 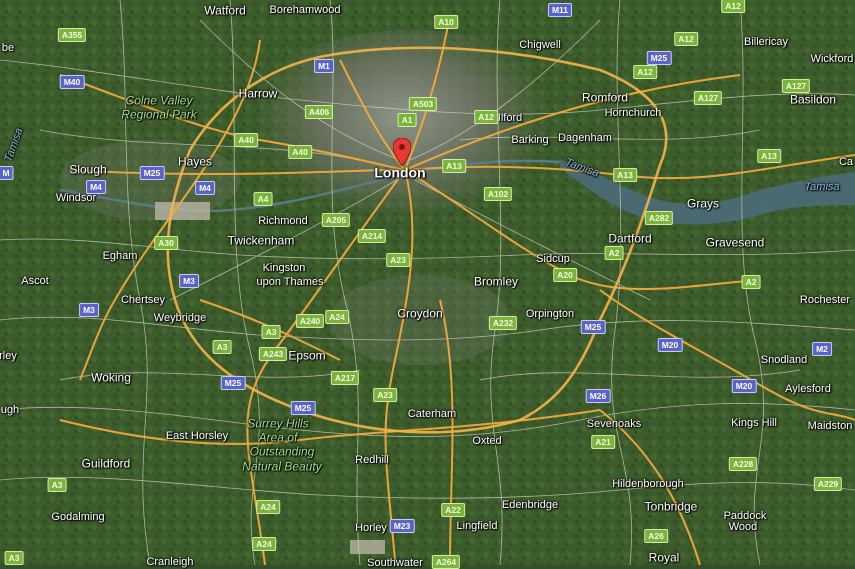 I want to click on place-label: Oxted, so click(x=486, y=441).